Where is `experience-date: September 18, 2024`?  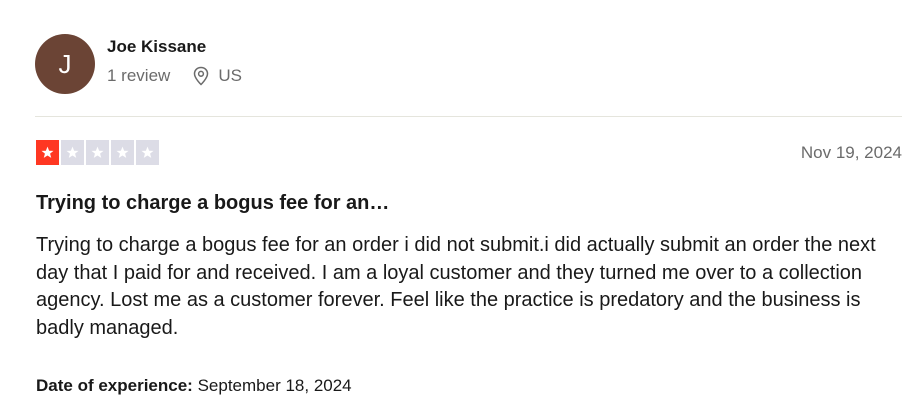
experience-date: September 18, 2024 is located at coordinates (274, 385).